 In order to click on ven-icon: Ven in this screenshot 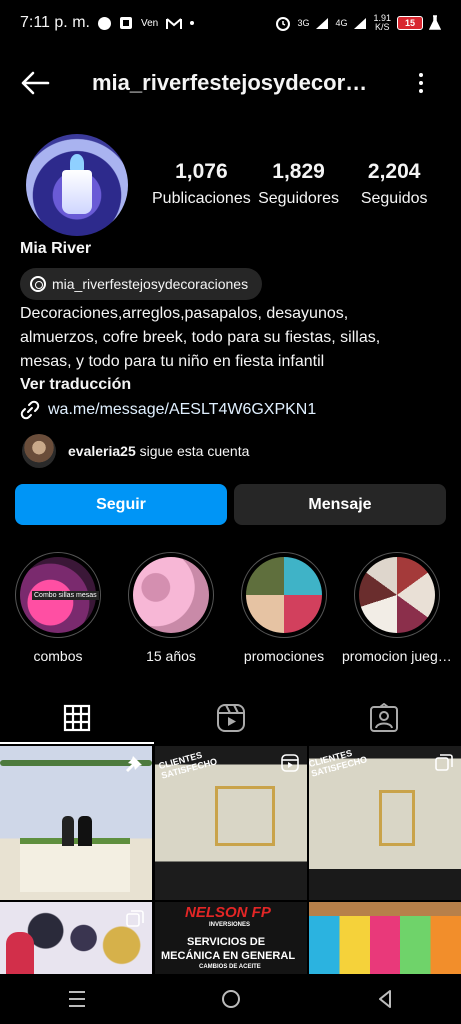, I will do `click(149, 23)`.